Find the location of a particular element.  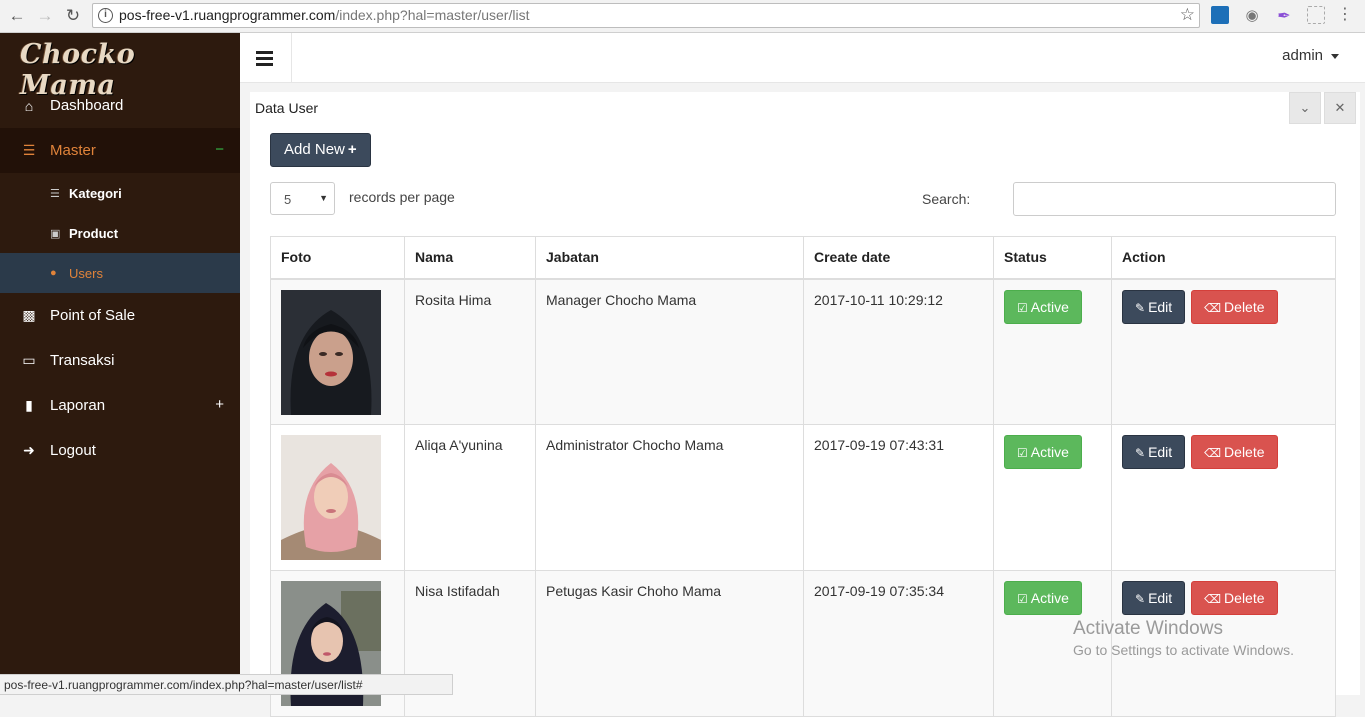

home-icon: ⌂ is located at coordinates (29, 106).